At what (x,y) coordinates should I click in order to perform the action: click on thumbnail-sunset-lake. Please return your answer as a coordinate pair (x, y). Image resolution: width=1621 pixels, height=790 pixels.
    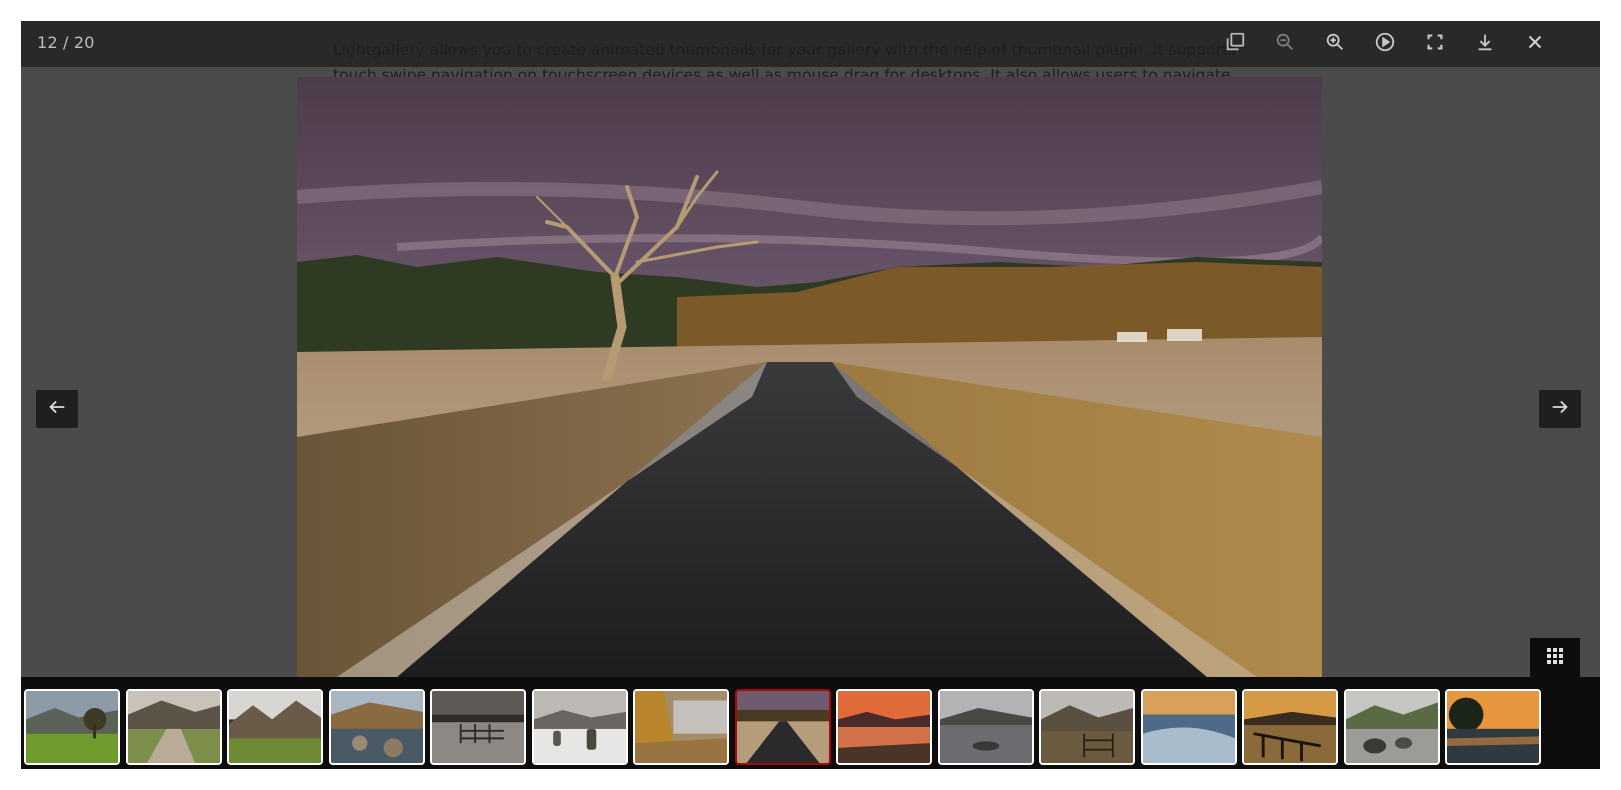
    Looking at the image, I should click on (884, 727).